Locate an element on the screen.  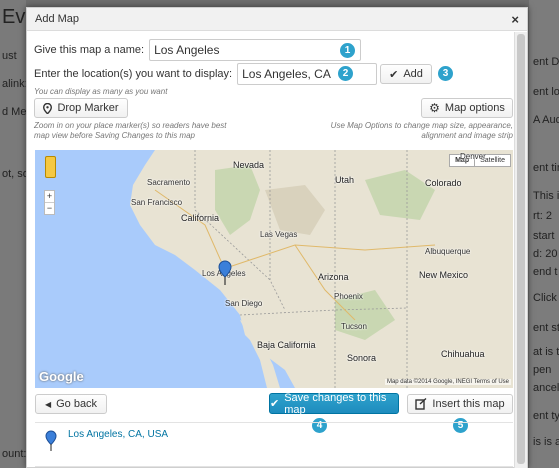
map-label-new-mexico: New Mexico is located at coordinates (444, 275).